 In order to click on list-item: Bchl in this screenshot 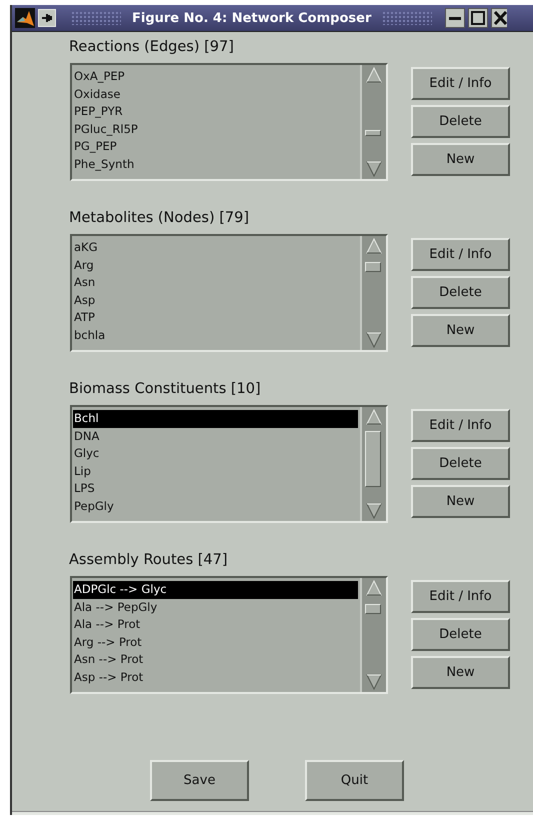, I will do `click(215, 419)`.